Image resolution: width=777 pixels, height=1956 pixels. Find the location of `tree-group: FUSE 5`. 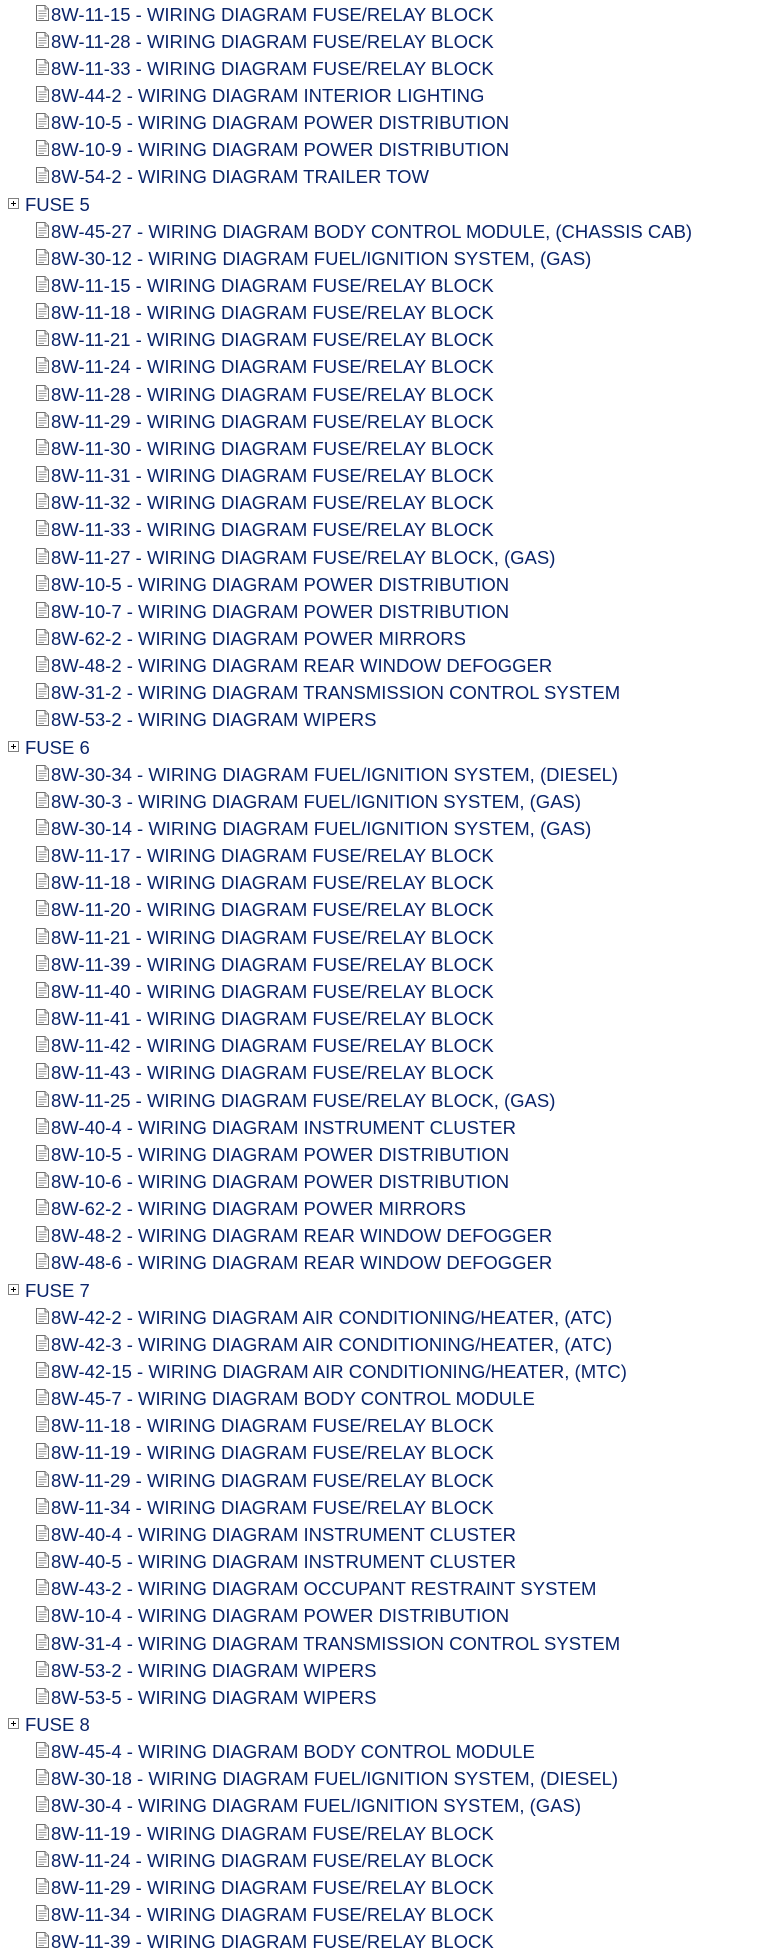

tree-group: FUSE 5 is located at coordinates (49, 204).